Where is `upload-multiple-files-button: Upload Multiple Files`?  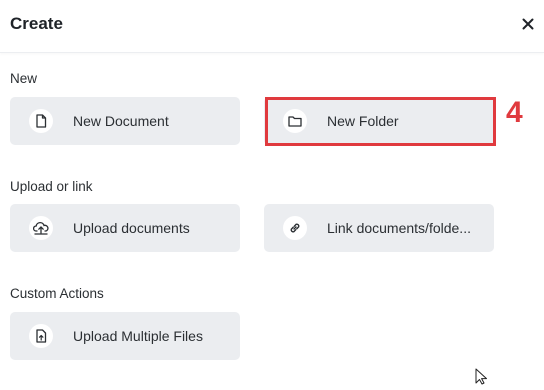
upload-multiple-files-button: Upload Multiple Files is located at coordinates (125, 336).